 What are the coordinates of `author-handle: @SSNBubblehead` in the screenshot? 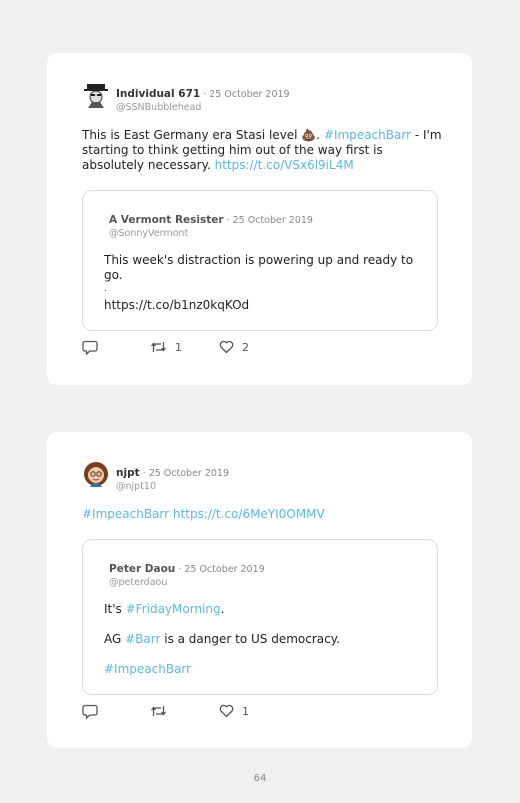 It's located at (203, 107).